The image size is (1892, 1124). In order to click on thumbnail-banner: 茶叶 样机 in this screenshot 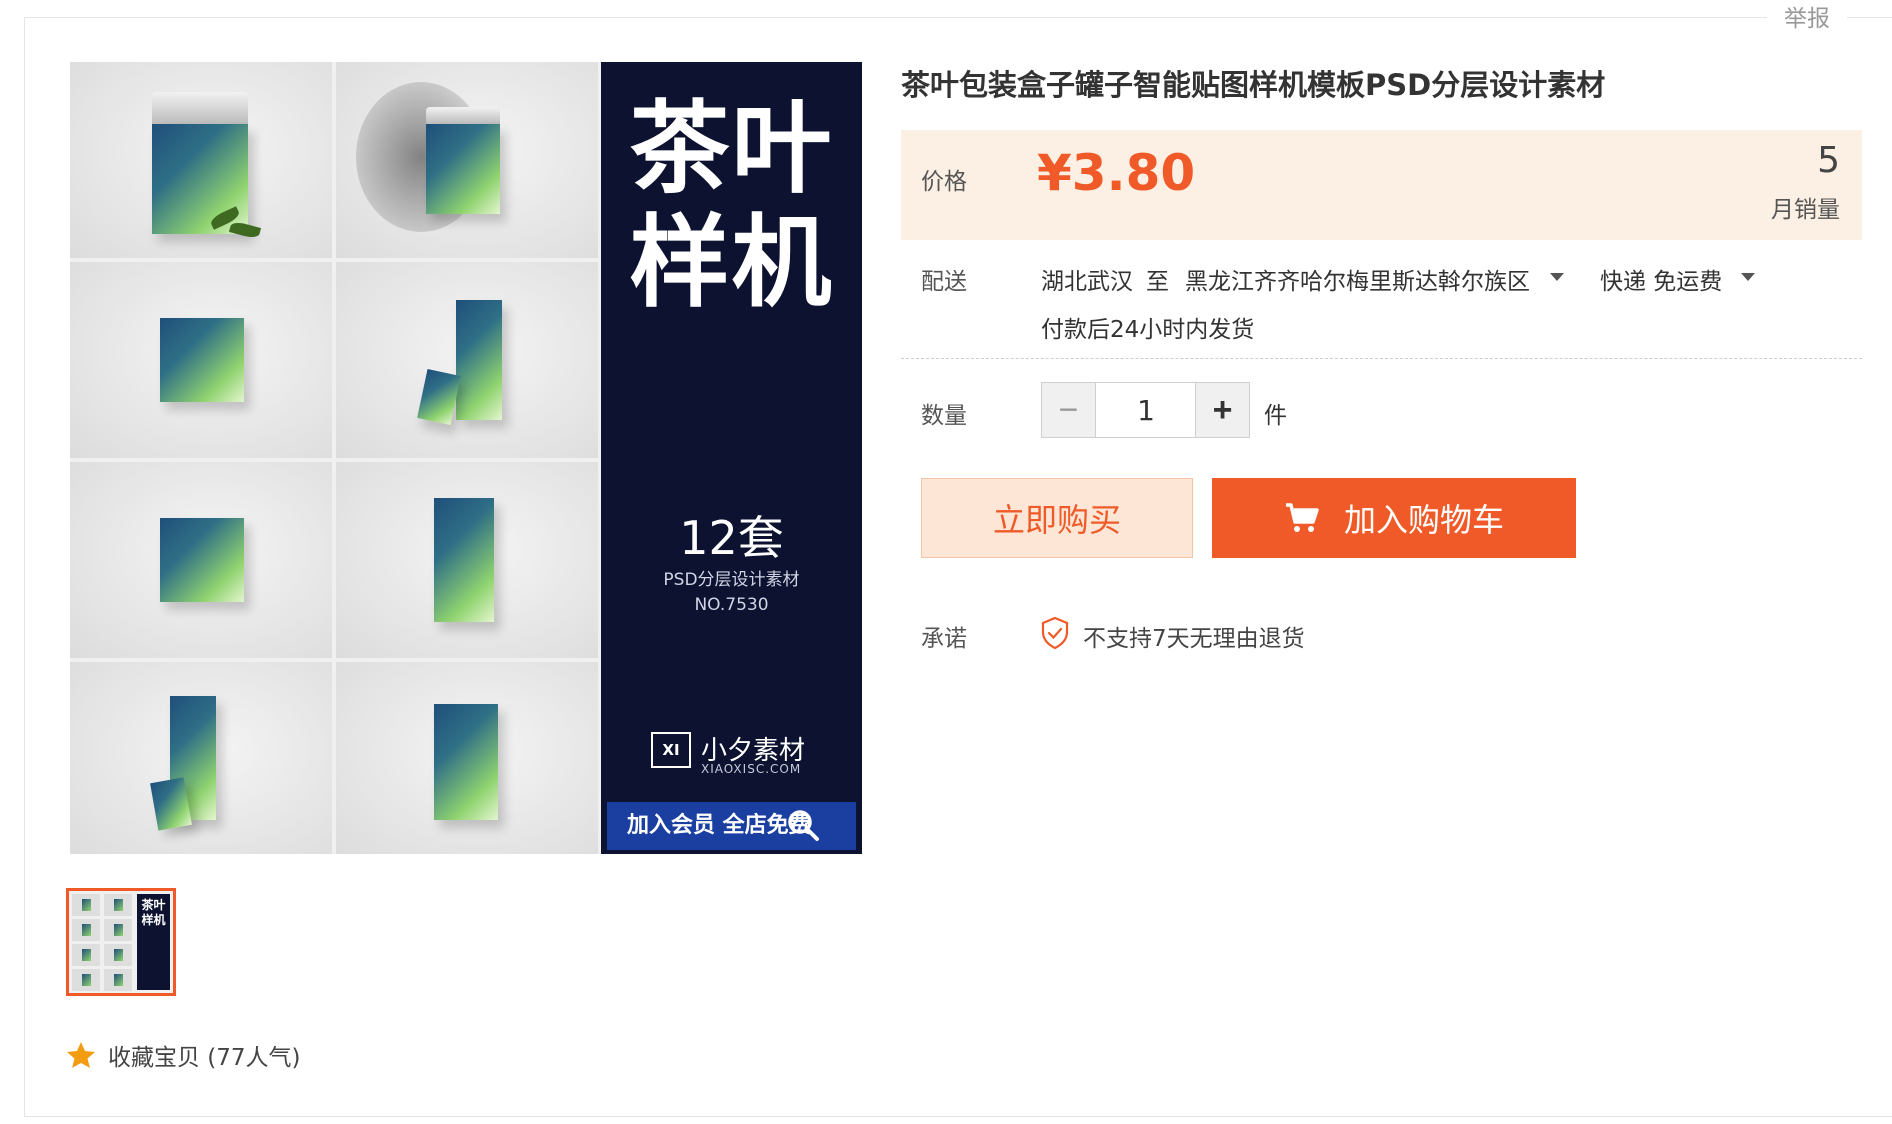, I will do `click(153, 942)`.